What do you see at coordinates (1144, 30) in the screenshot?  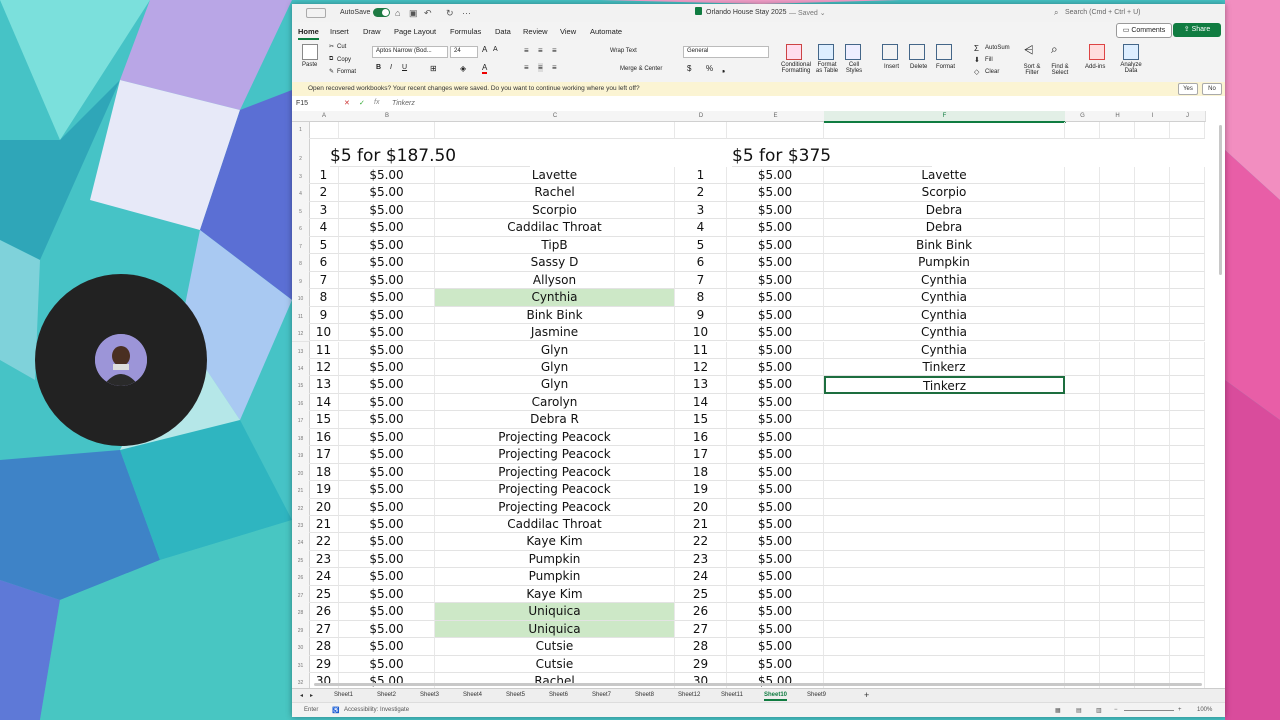 I see `comments-button: ▭ Comments` at bounding box center [1144, 30].